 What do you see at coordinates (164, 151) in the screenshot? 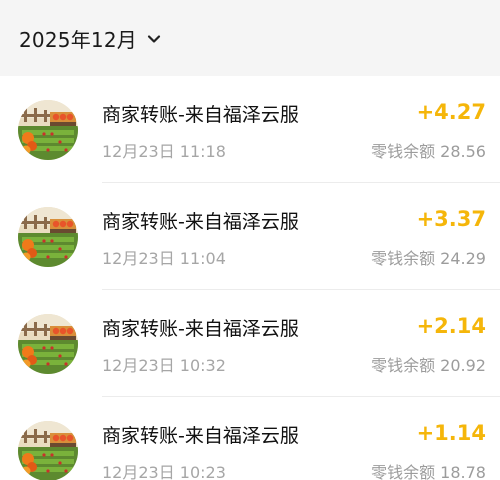
I see `transaction-time: 12月23日 11:18` at bounding box center [164, 151].